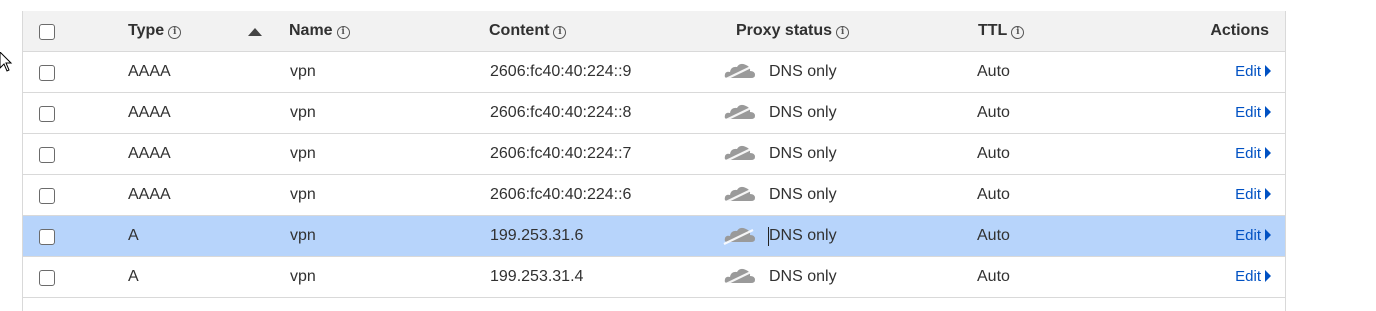  I want to click on table-row: Avpn 199.253.31.4 DNS only Auto Edit, so click(654, 277).